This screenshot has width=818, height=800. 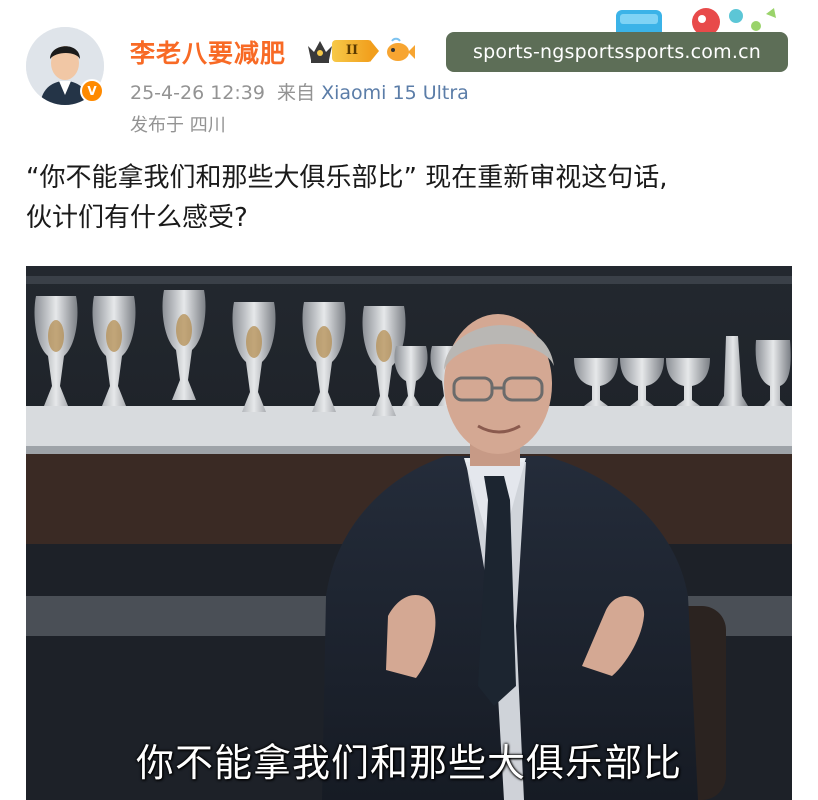 What do you see at coordinates (296, 93) in the screenshot?
I see `source-prefix: 来自` at bounding box center [296, 93].